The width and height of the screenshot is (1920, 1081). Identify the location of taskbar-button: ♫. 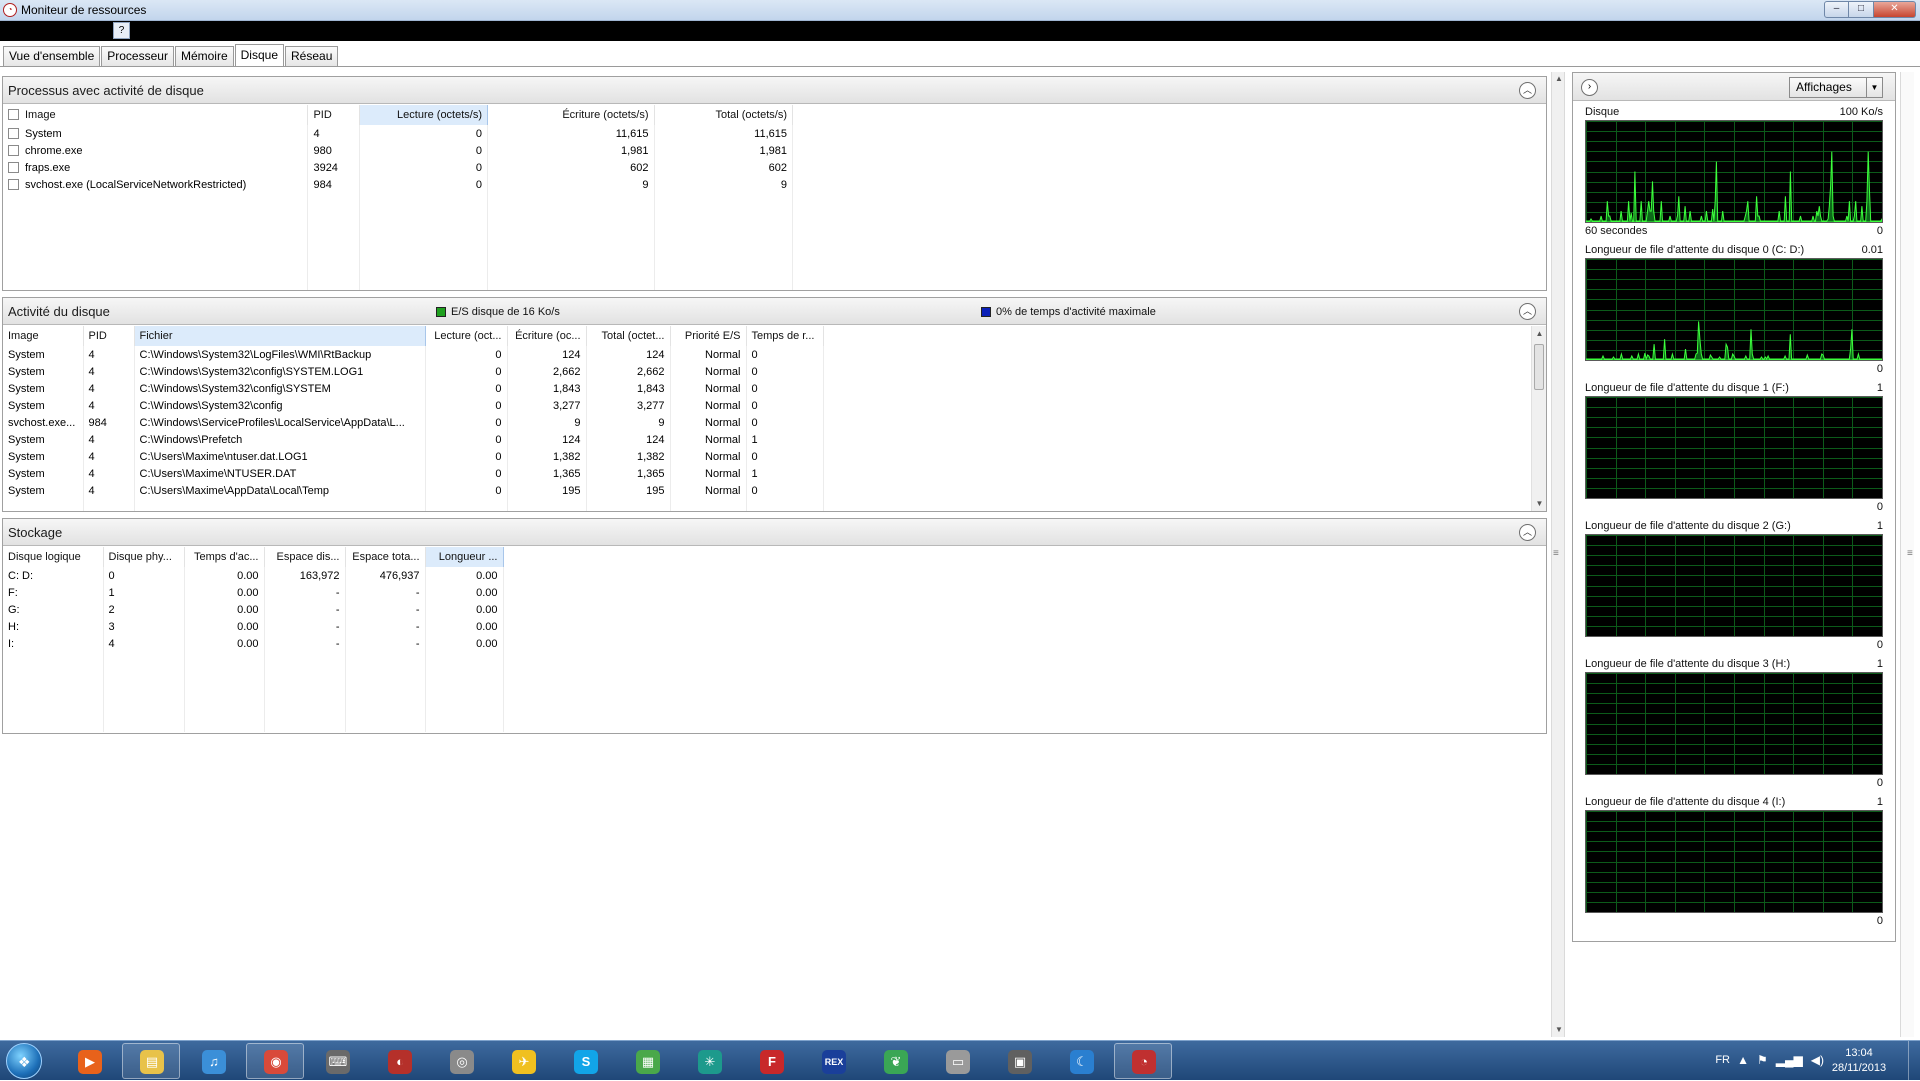
(213, 1061).